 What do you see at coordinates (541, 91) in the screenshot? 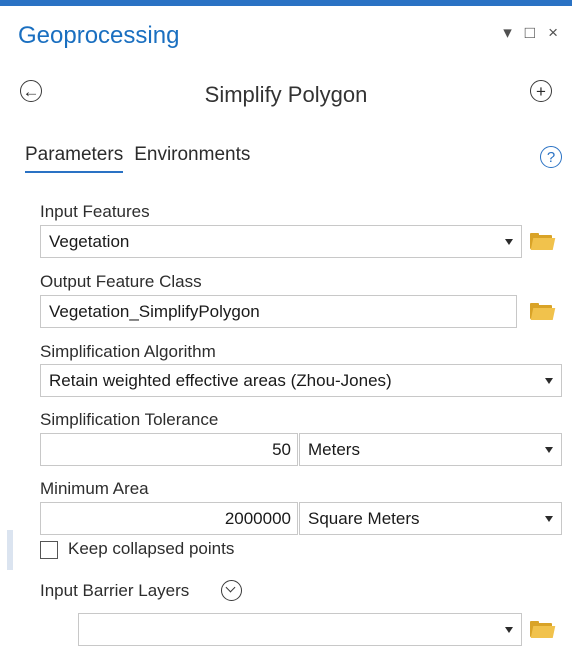
I see `add-icon: +` at bounding box center [541, 91].